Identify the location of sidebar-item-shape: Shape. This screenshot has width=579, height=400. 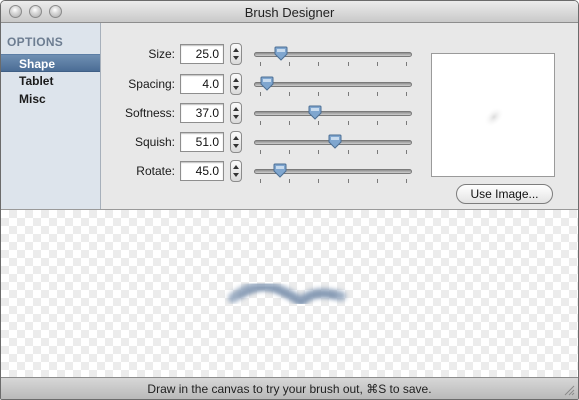
(50, 63).